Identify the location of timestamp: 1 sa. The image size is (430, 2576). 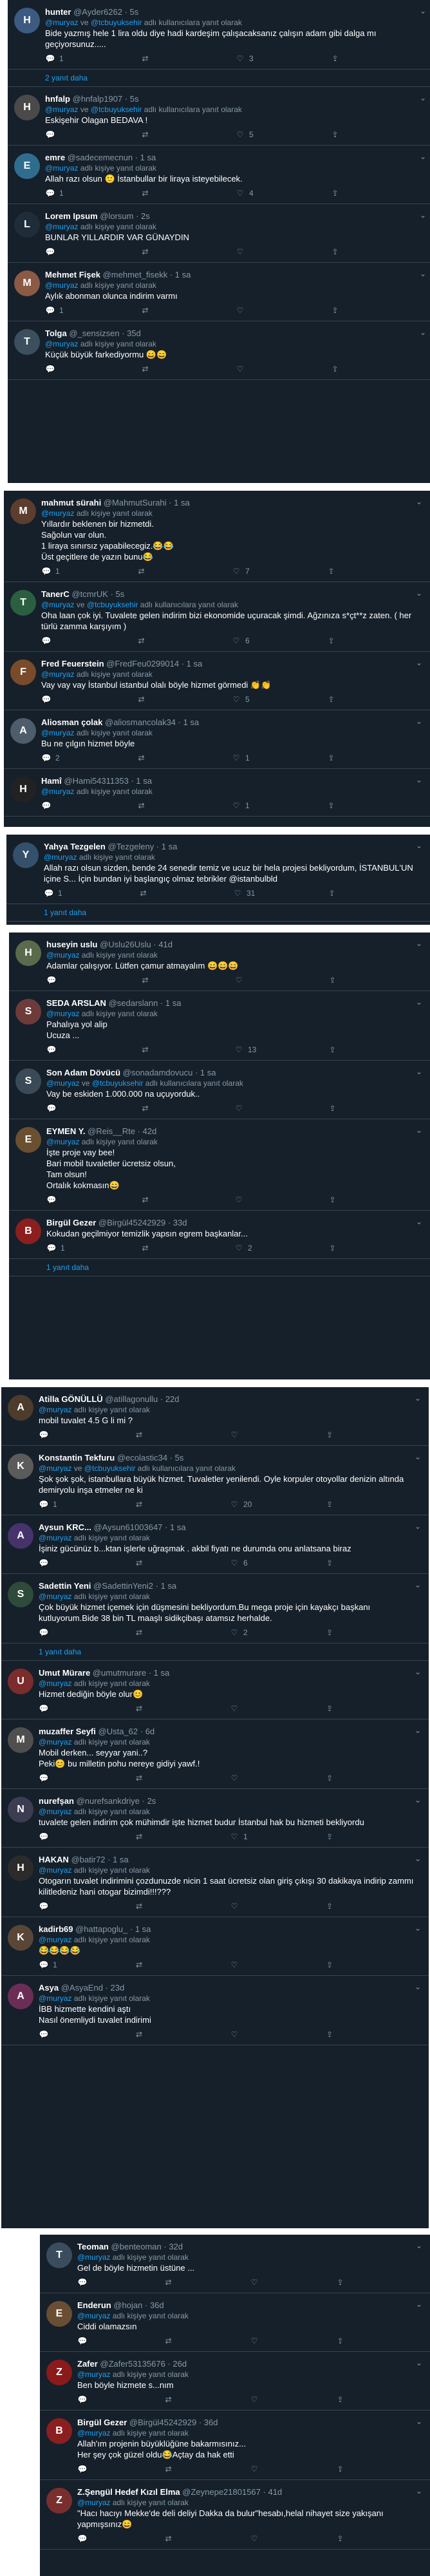
(183, 274).